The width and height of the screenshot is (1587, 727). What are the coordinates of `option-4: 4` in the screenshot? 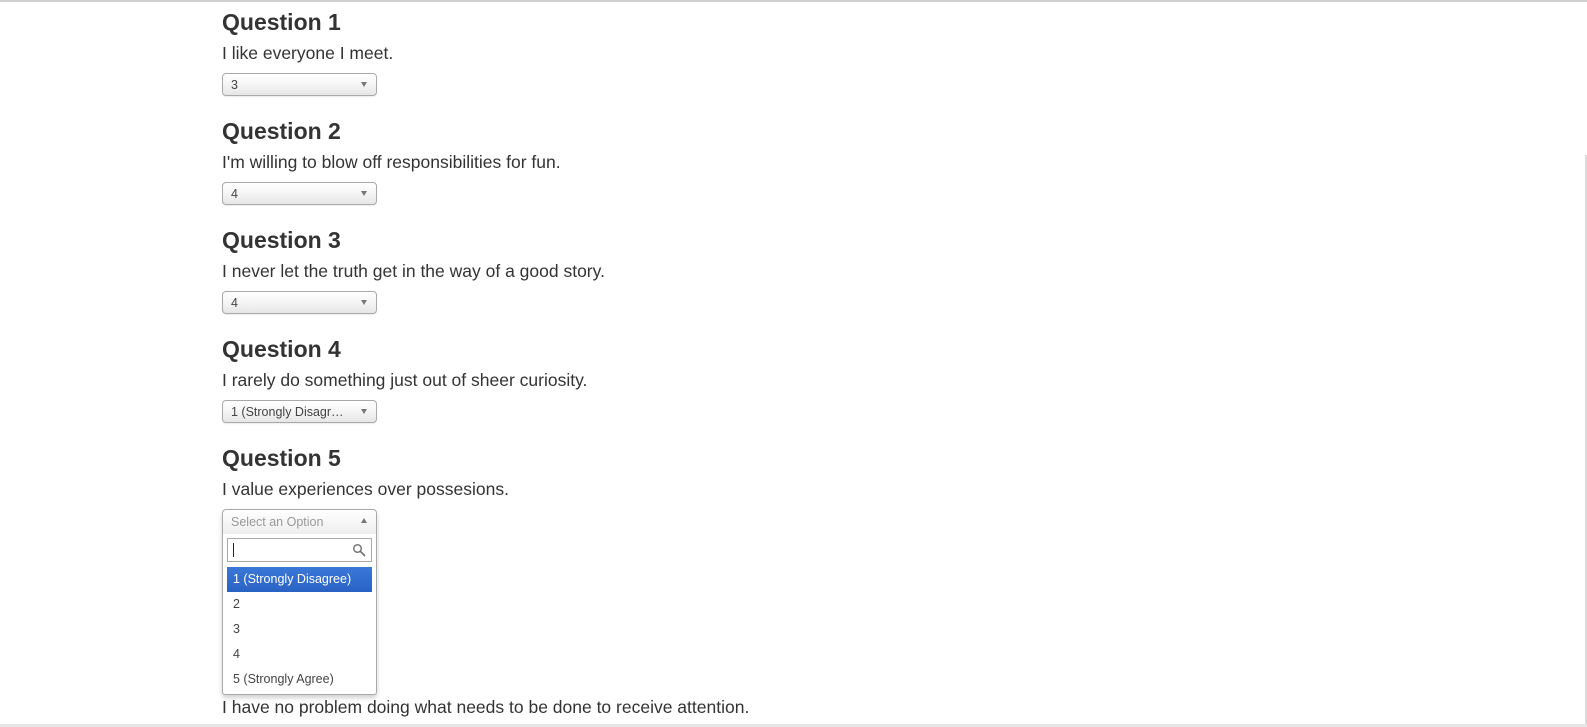 It's located at (299, 654).